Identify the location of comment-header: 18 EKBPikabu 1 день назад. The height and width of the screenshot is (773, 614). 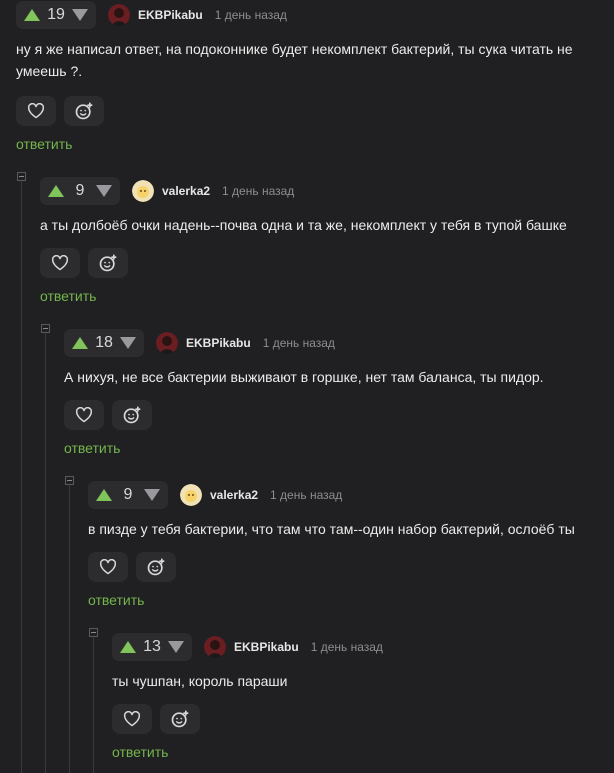
(199, 343).